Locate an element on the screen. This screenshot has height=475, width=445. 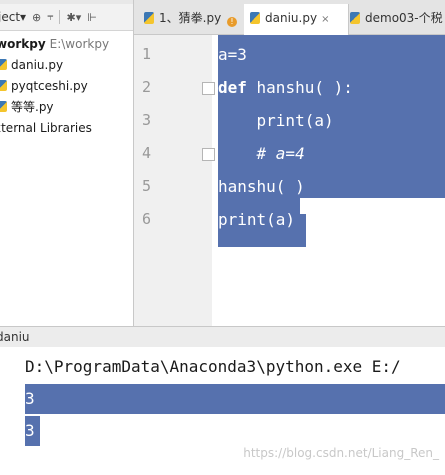
modified-badge-icon: ! is located at coordinates (232, 22).